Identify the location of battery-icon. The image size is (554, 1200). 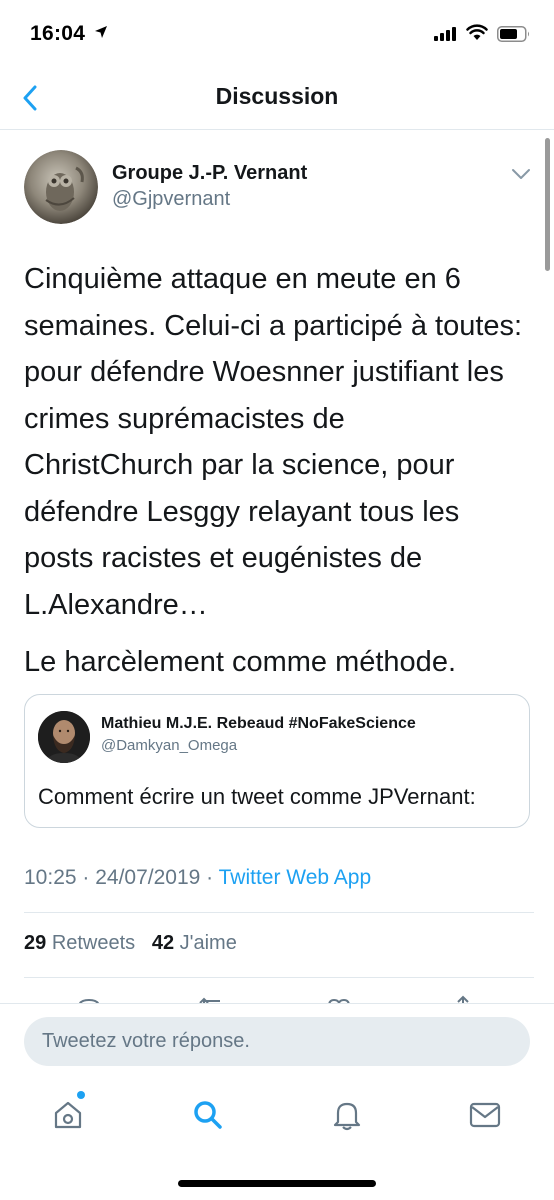
(513, 34).